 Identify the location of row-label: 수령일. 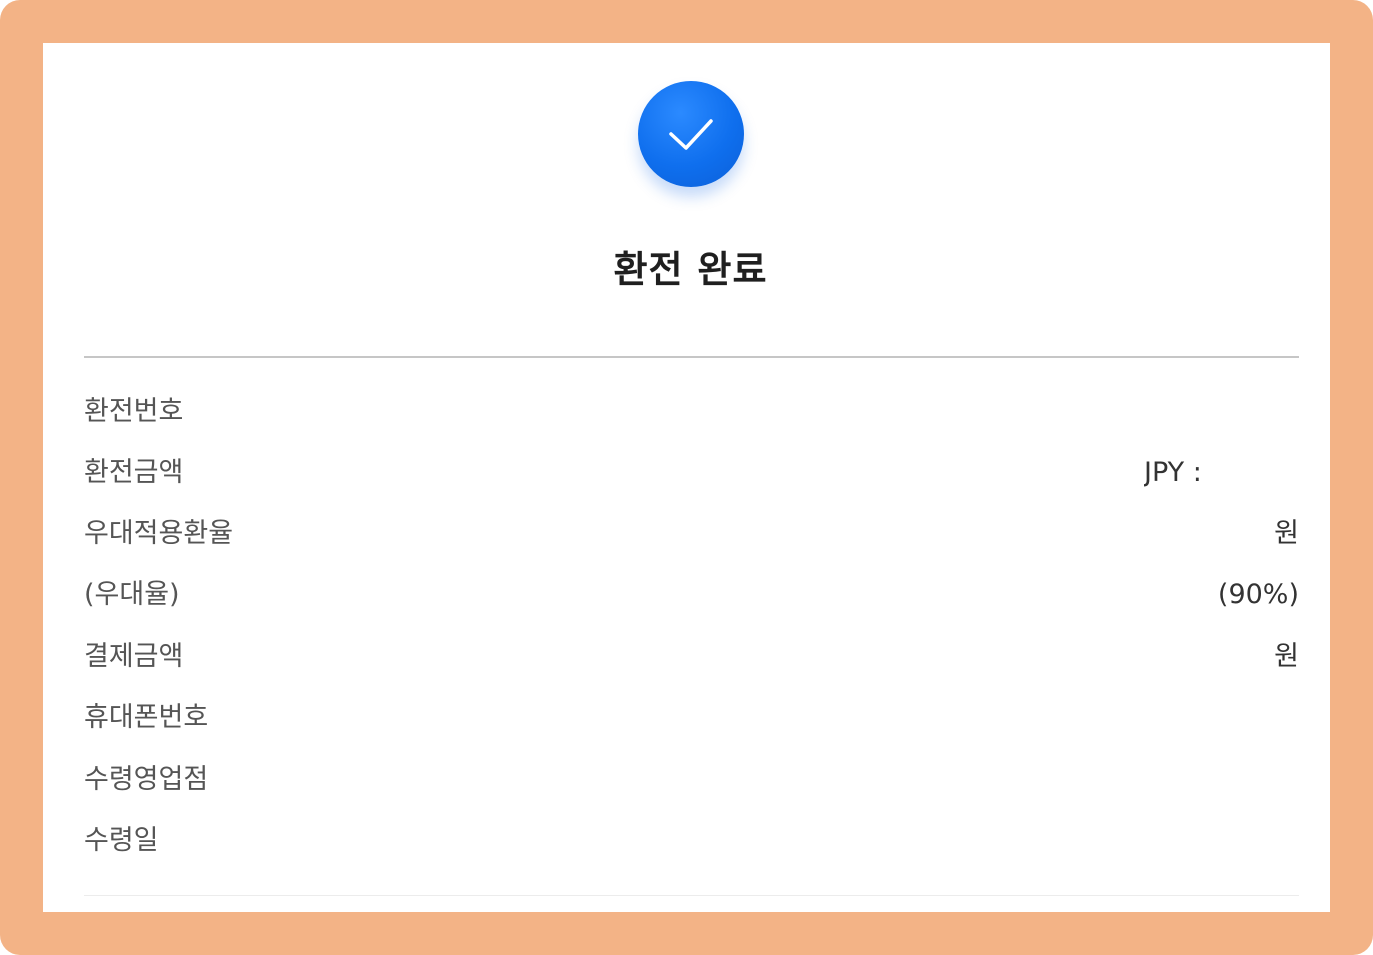
(121, 840).